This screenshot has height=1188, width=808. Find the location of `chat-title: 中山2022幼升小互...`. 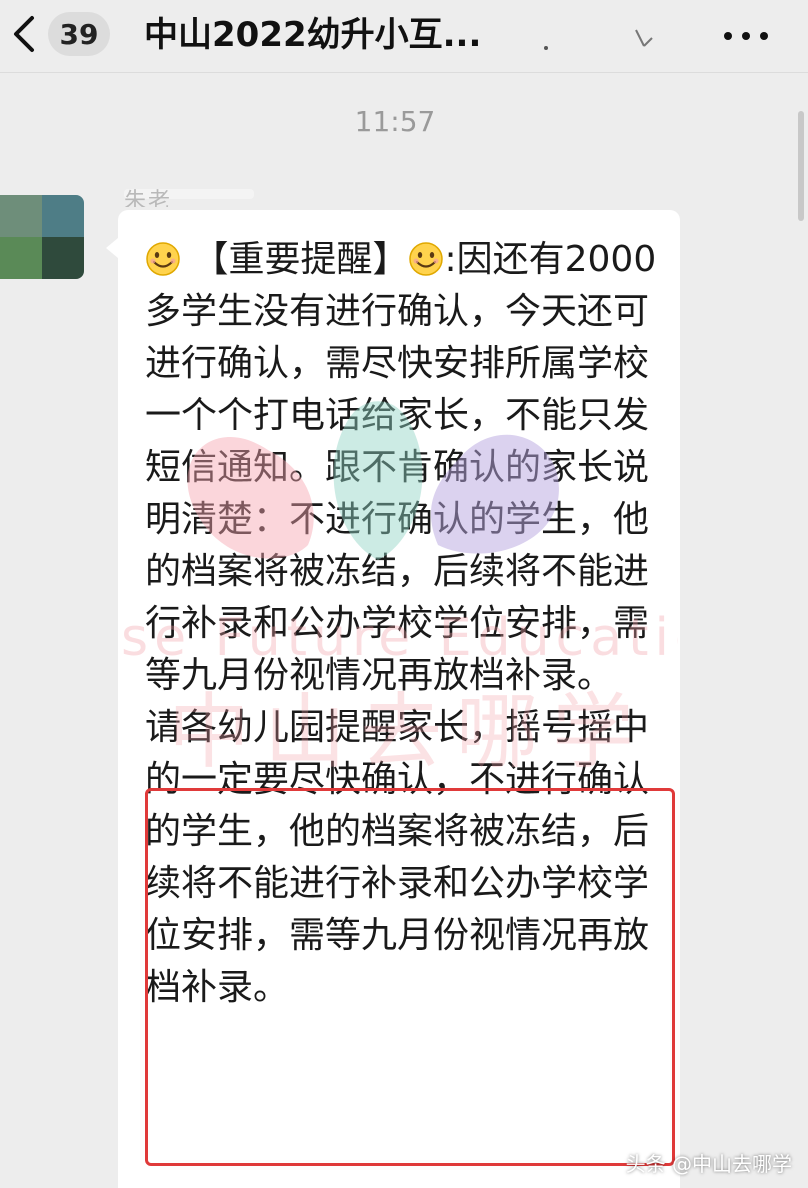

chat-title: 中山2022幼升小互... is located at coordinates (374, 35).